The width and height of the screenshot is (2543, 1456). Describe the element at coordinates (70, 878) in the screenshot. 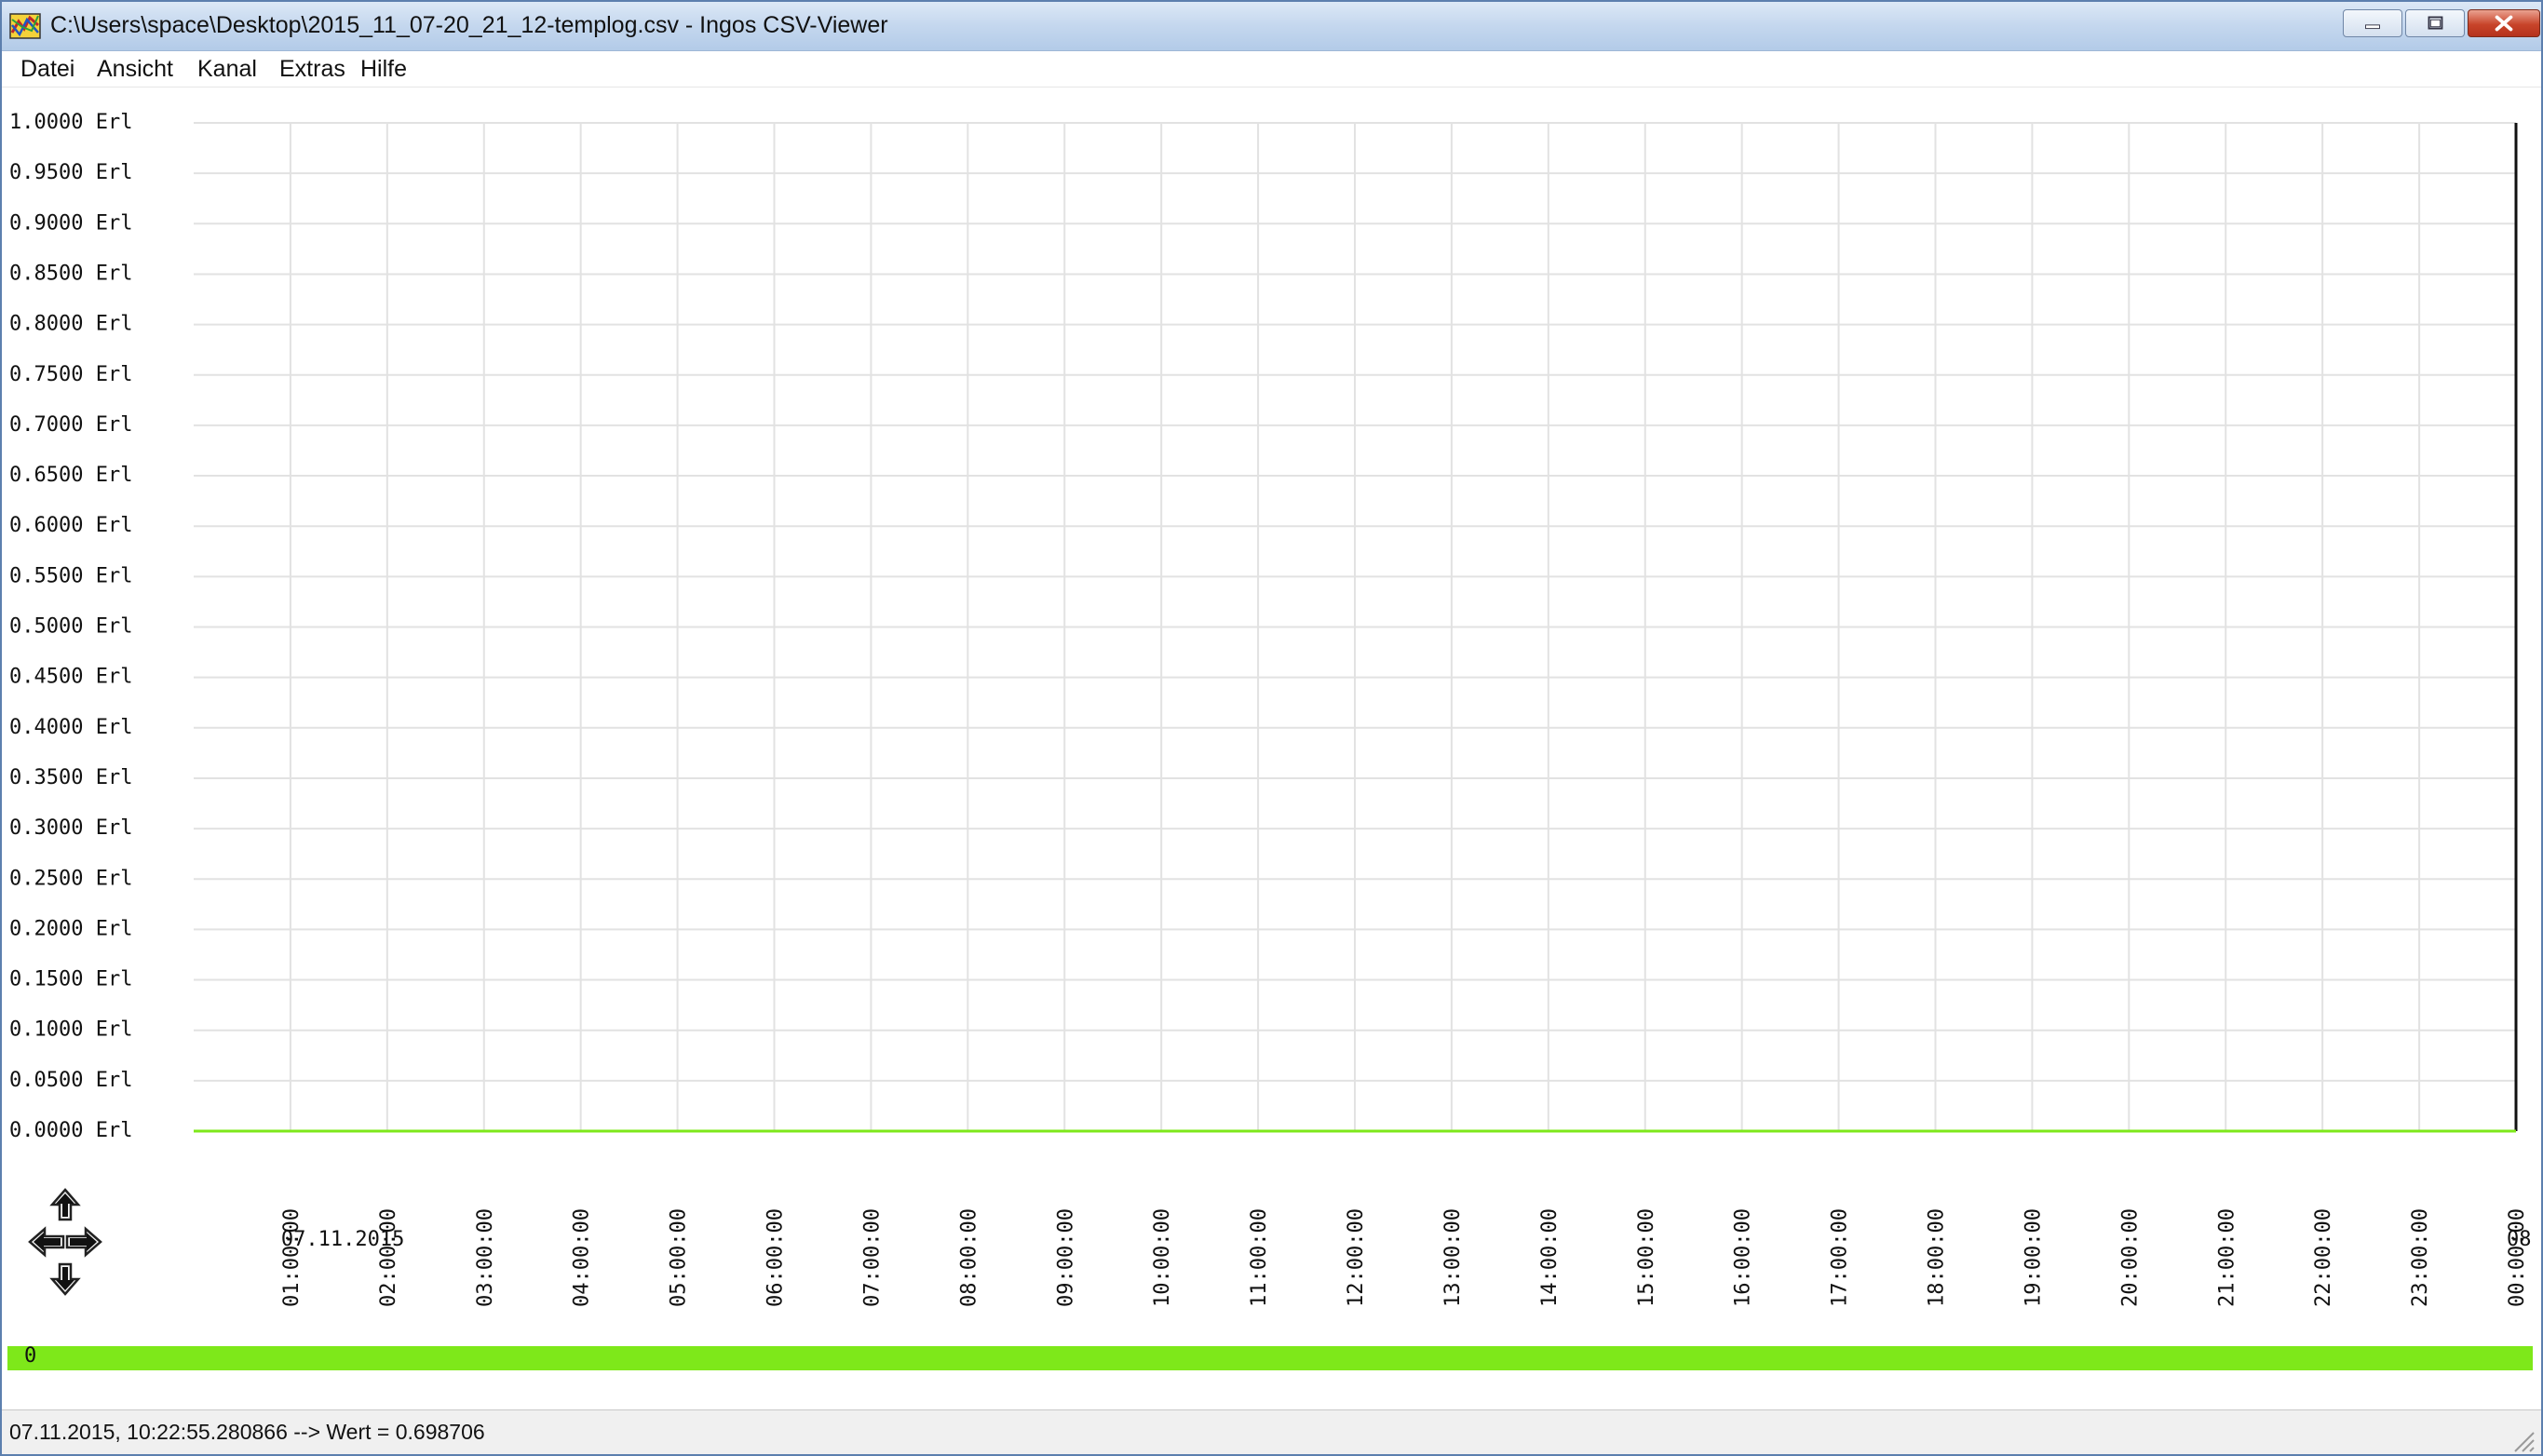

I see `y-tick-label: 0.2500 Erl` at that location.